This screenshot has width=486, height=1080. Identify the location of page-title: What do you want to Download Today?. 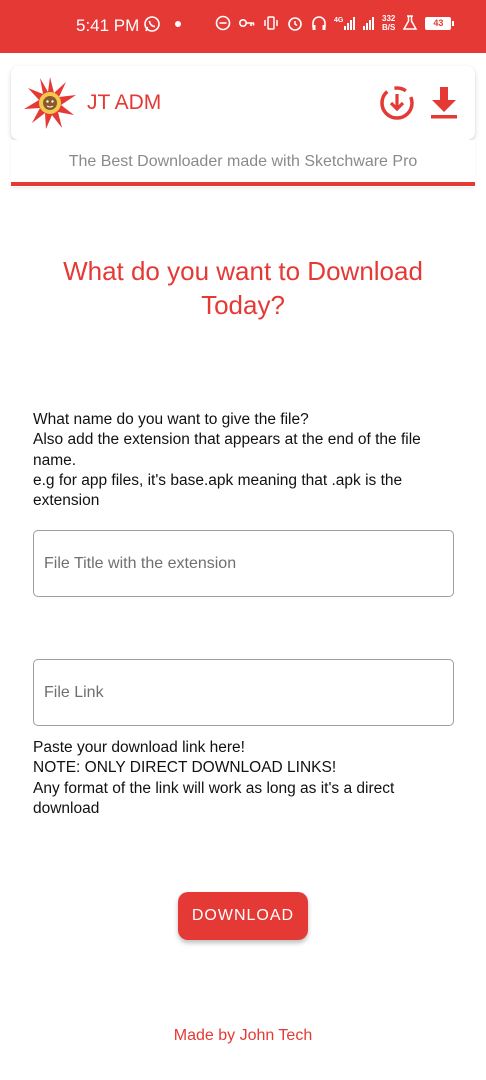
(243, 288).